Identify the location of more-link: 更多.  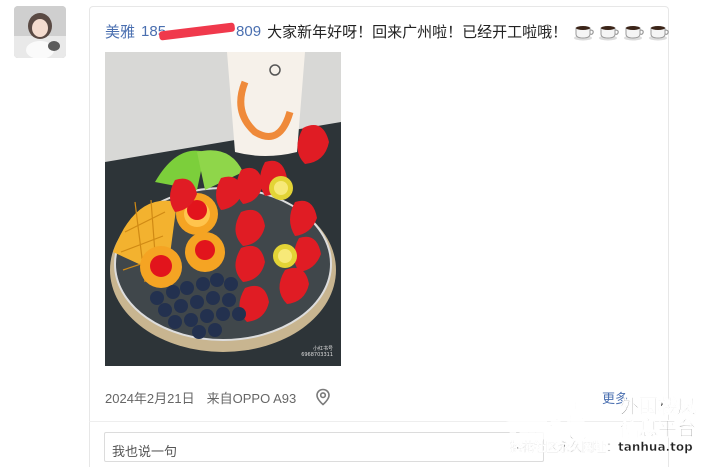
(615, 397).